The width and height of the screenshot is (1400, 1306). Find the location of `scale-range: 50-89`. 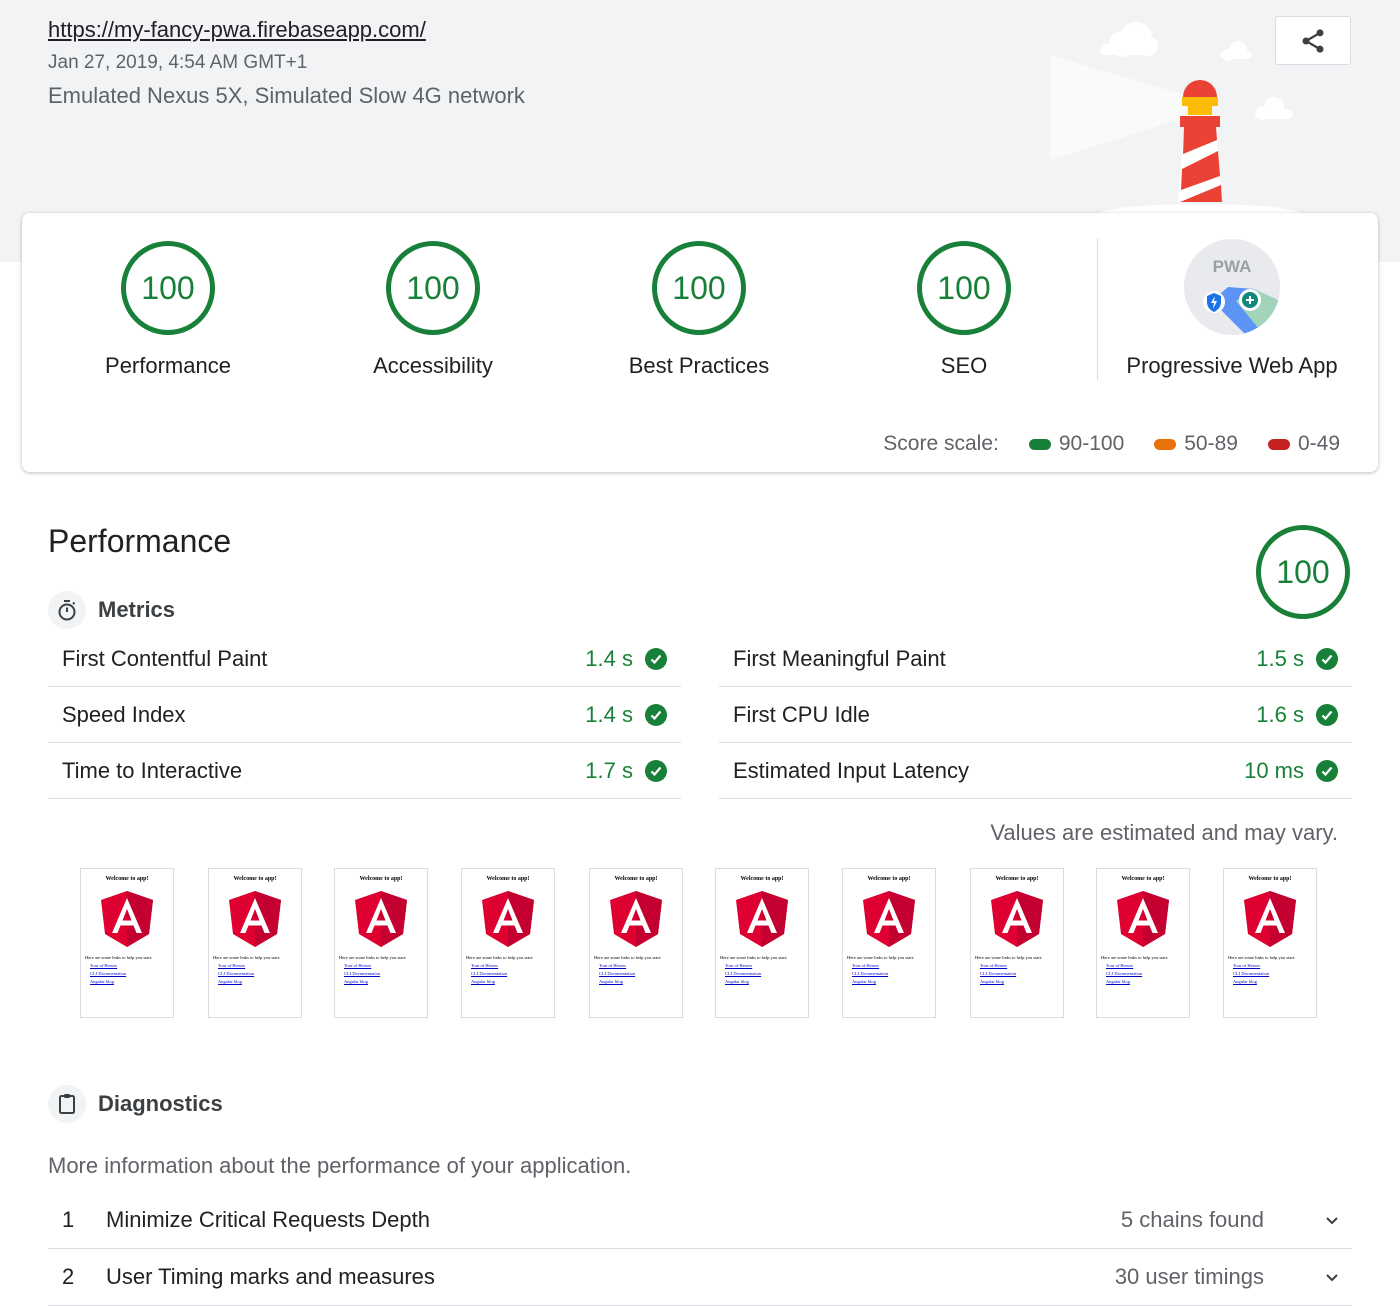

scale-range: 50-89 is located at coordinates (1211, 443).